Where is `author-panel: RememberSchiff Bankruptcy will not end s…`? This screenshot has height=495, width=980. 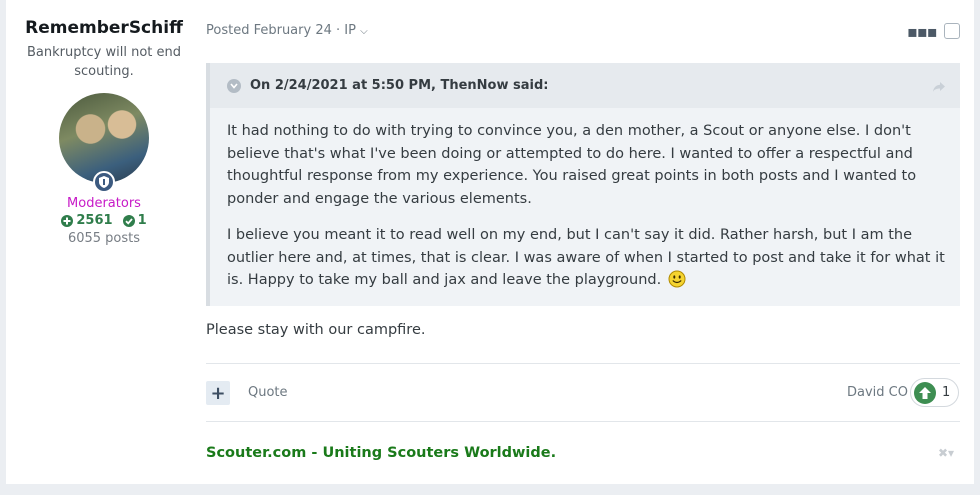
author-panel: RememberSchiff Bankruptcy will not end s… is located at coordinates (104, 132).